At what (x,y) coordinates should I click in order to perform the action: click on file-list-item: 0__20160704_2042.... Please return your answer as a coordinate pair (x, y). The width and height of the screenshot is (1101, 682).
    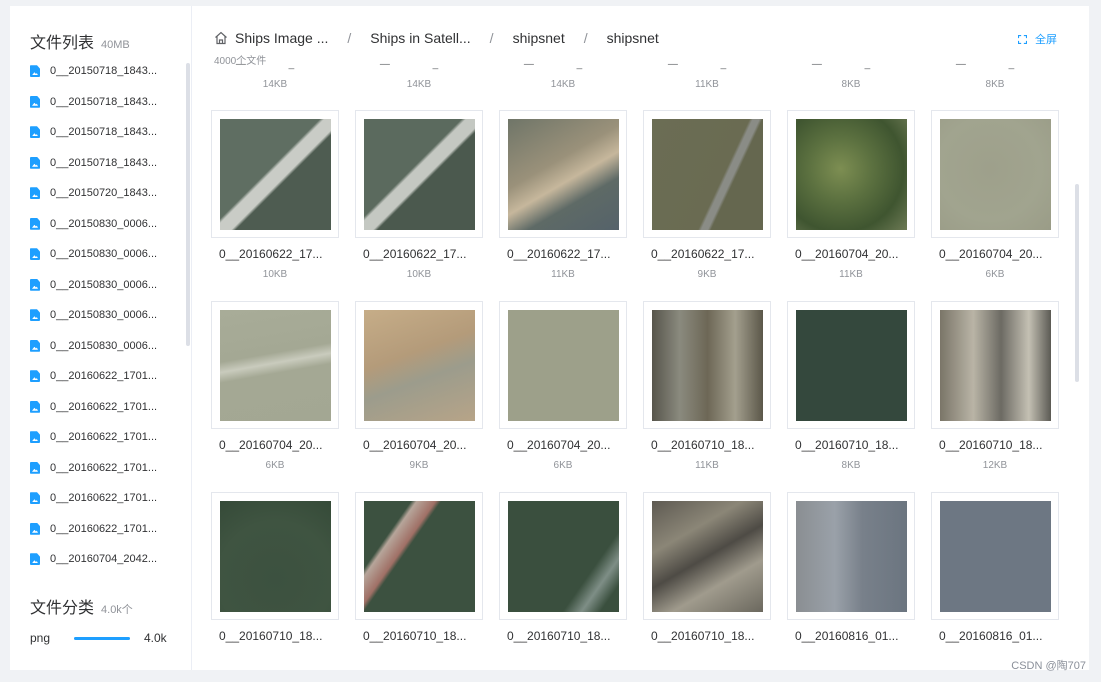
    Looking at the image, I should click on (100, 559).